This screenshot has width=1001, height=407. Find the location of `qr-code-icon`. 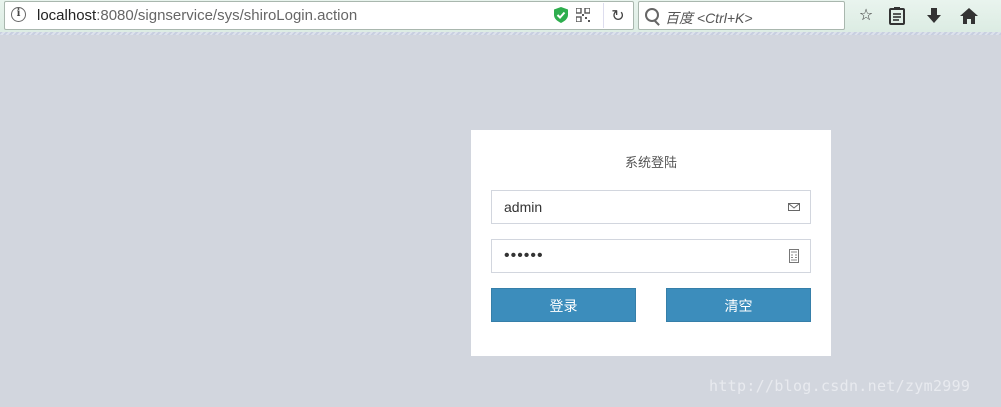

qr-code-icon is located at coordinates (583, 15).